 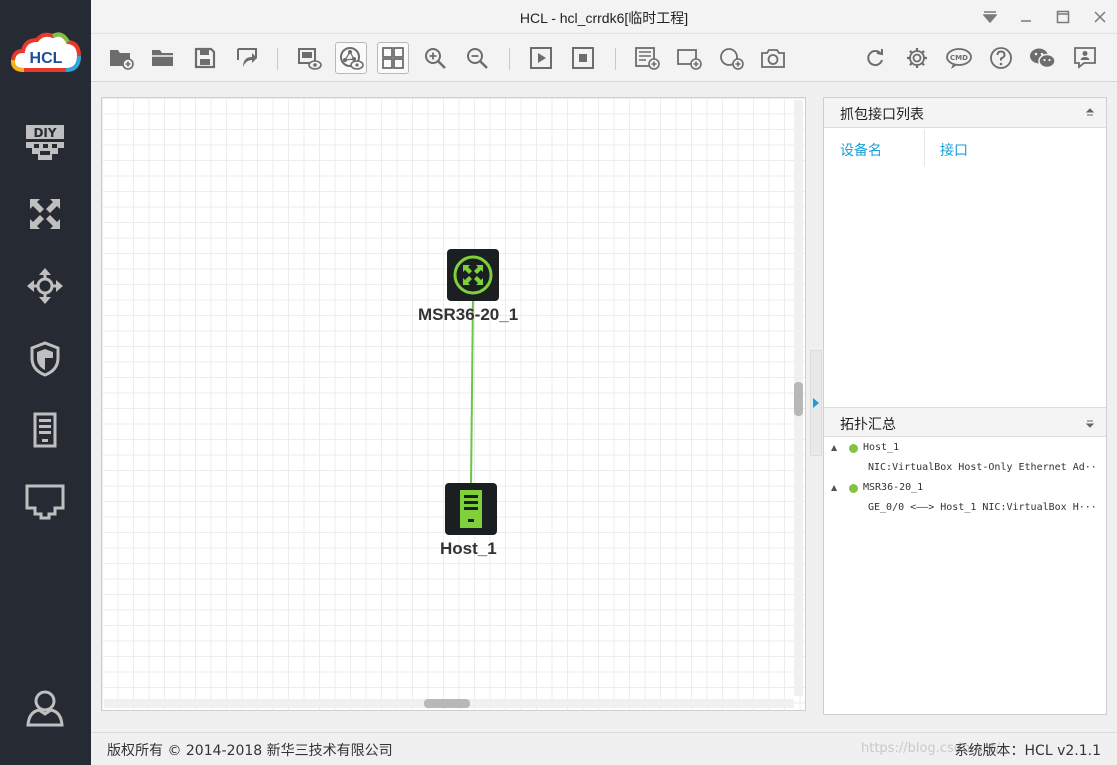 I want to click on add-circle-button, so click(x=731, y=58).